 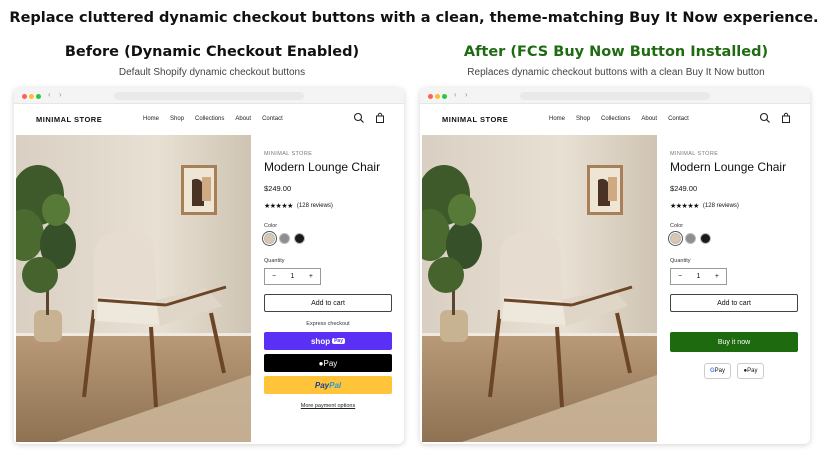 I want to click on google-pay-button: G Pay, so click(x=717, y=371).